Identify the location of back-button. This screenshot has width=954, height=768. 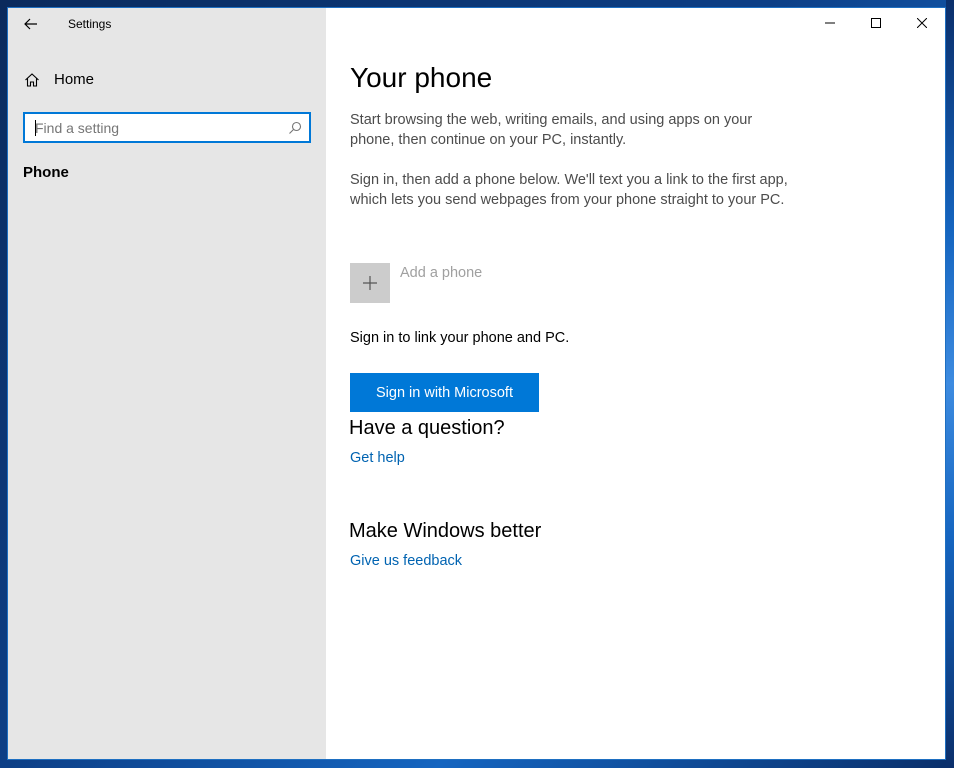
(31, 24).